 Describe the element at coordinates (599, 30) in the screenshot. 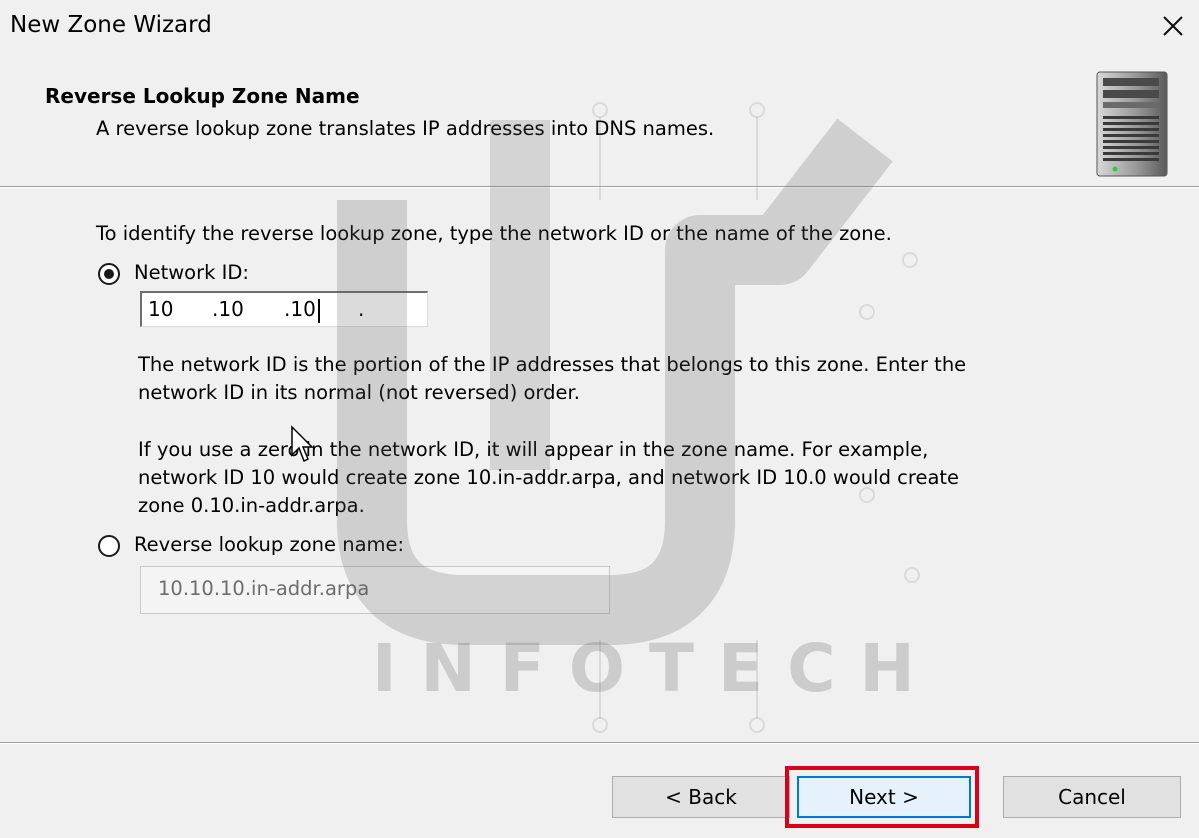

I see `title-bar: New Zone Wizard` at that location.